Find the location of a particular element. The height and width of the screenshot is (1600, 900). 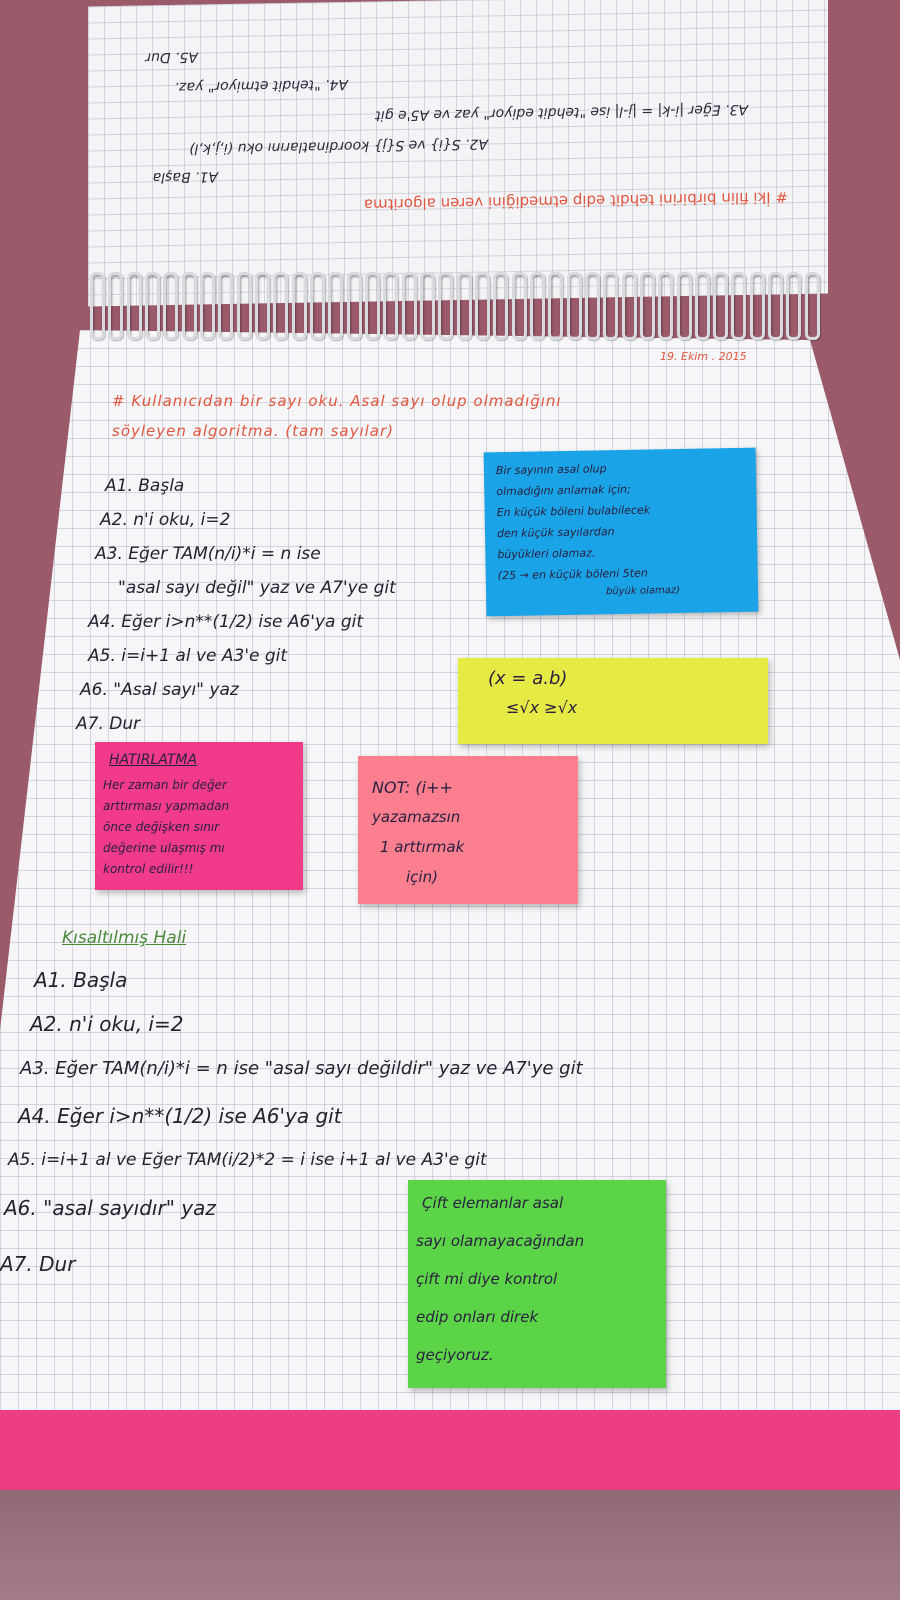

pink-note-title: HATIRLATMA is located at coordinates (153, 760).